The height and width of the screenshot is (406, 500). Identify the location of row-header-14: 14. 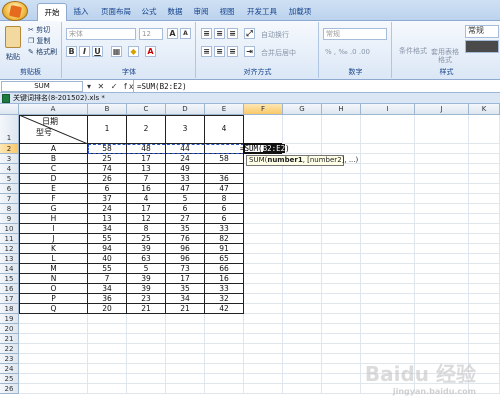
(9, 269).